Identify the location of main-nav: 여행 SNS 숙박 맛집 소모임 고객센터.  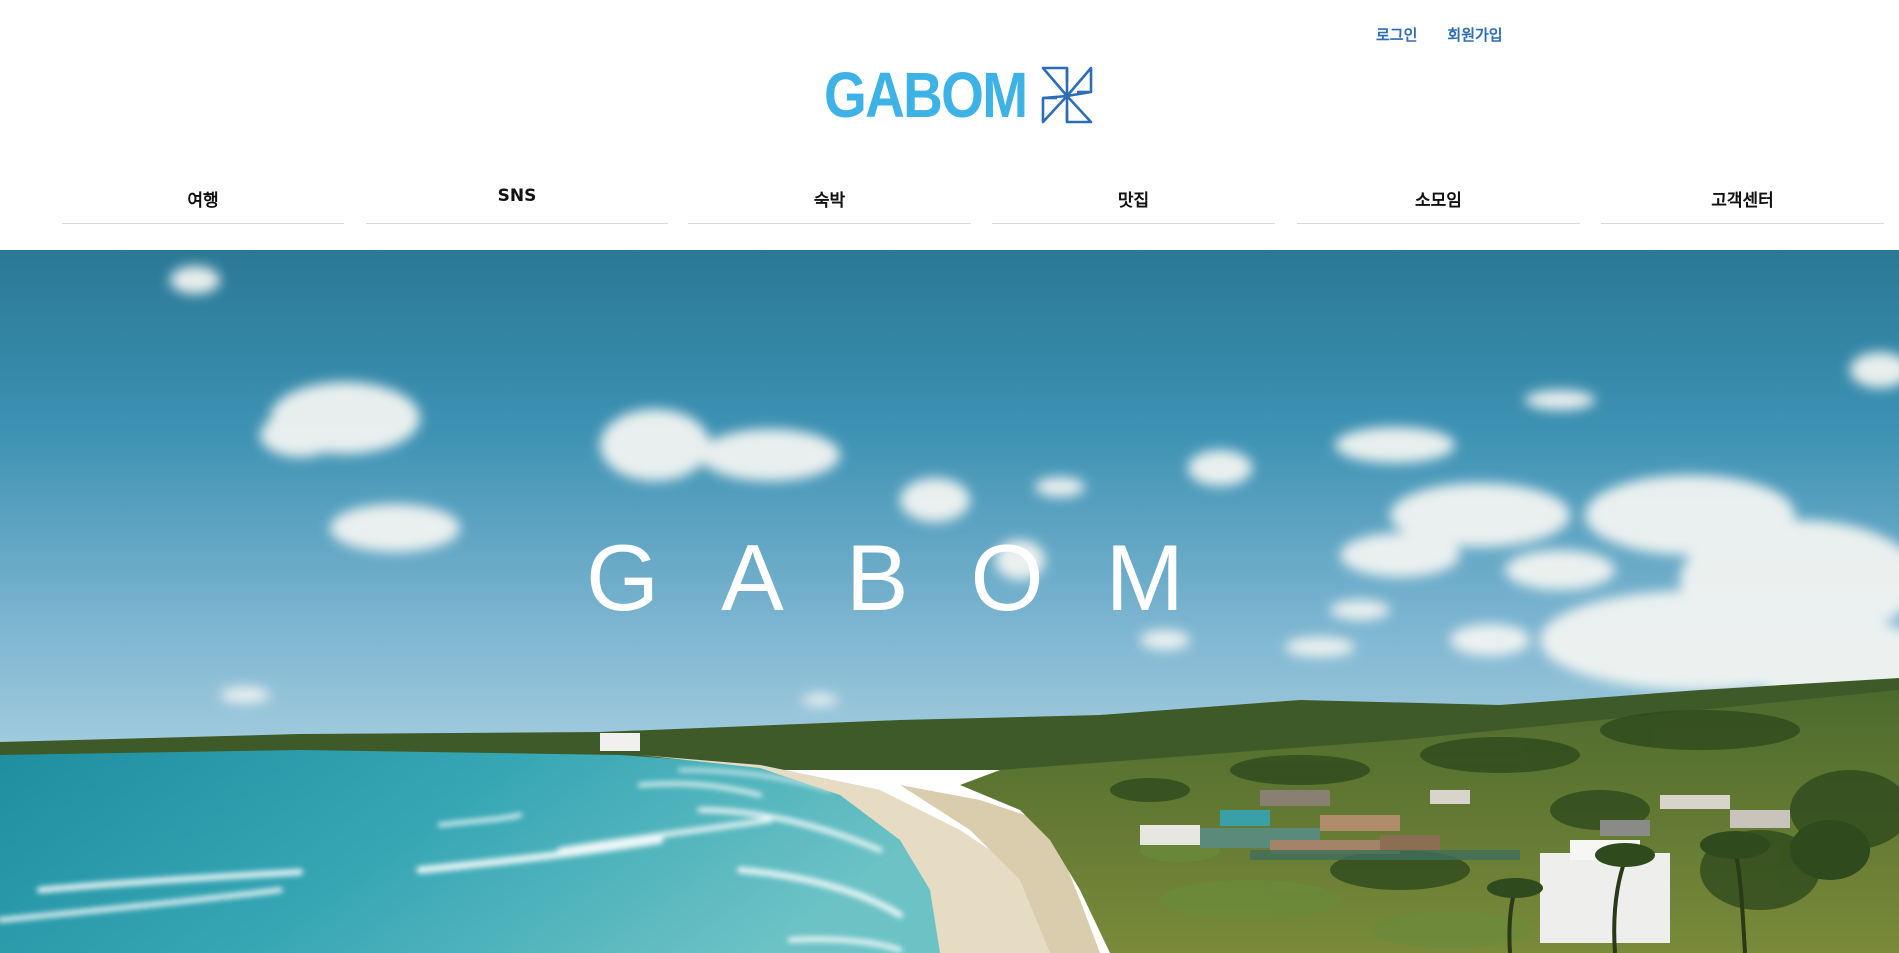
(949, 196).